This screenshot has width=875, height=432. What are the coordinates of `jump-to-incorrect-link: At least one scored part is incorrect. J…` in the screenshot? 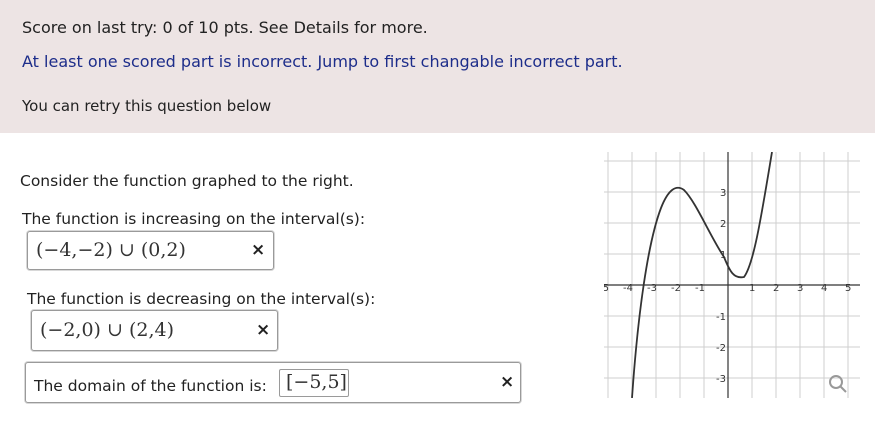 It's located at (322, 61).